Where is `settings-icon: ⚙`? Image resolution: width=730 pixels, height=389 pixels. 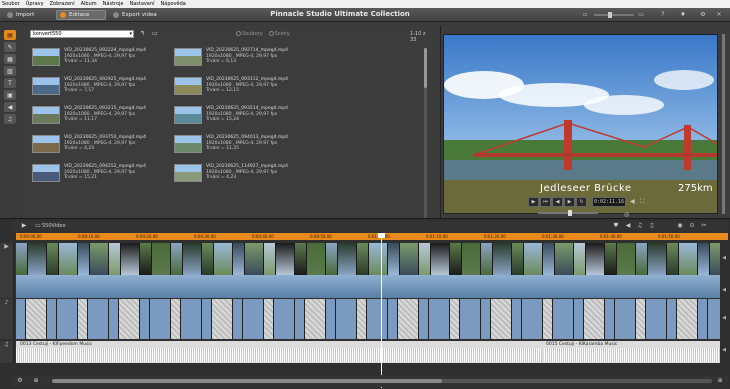
settings-icon: ⚙ is located at coordinates (703, 15).